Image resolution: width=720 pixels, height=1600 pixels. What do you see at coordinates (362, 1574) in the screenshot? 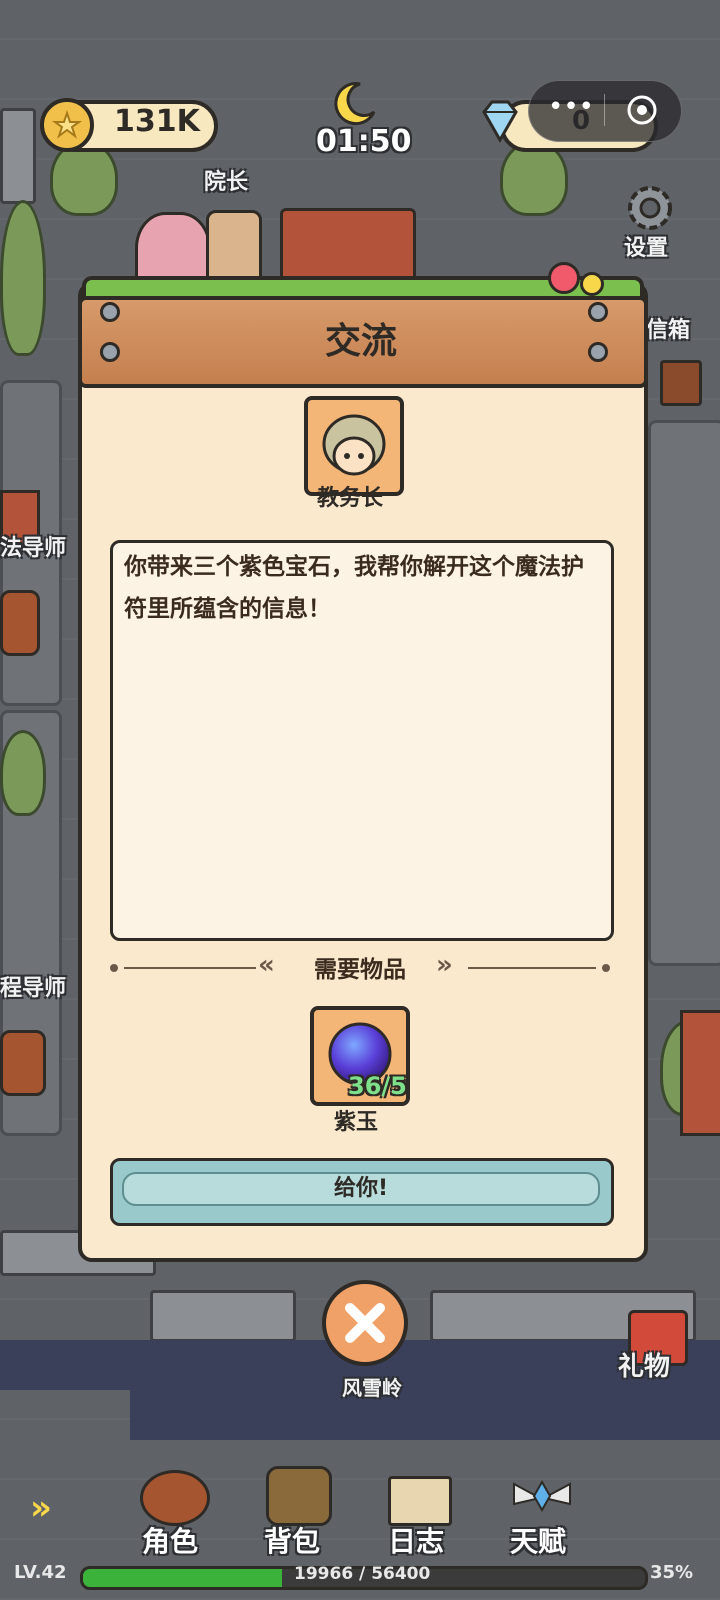
I see `xp-text: 19966 / 56400` at bounding box center [362, 1574].